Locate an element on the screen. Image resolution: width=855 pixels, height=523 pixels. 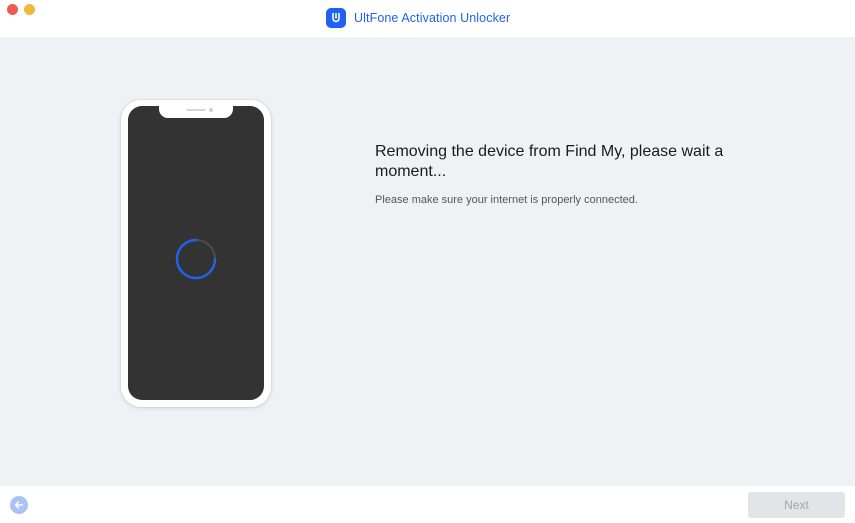
app-name: UltFone Activation Unlocker is located at coordinates (432, 18).